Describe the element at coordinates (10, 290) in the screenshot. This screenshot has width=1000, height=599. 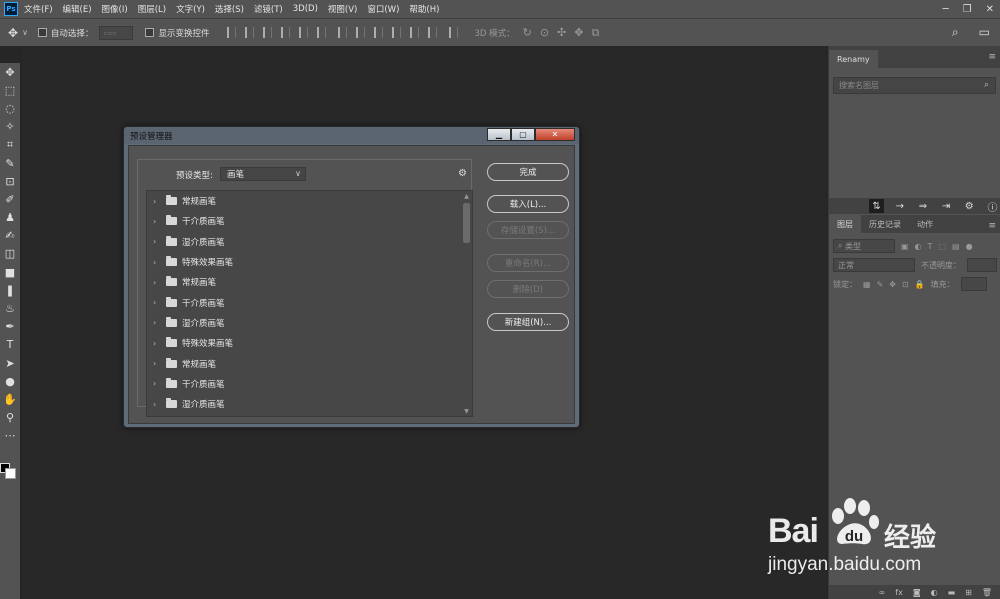
I see `smudge-tool-icon: ❚` at that location.